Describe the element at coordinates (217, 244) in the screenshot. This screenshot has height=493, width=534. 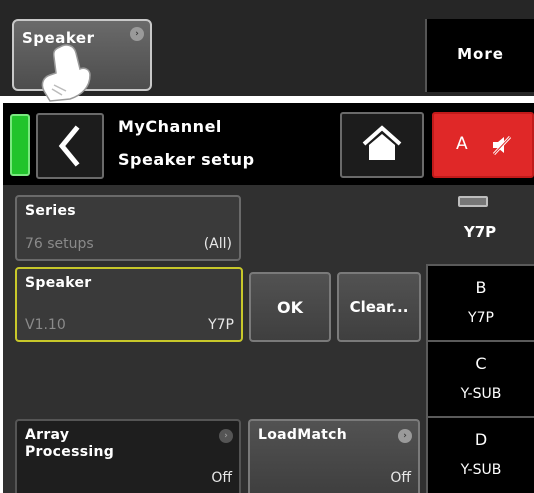
I see `series-filter: (All)` at that location.